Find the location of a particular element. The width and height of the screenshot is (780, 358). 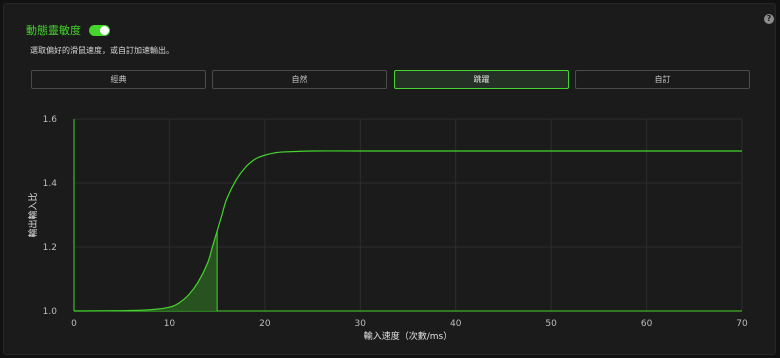

x-tick-label: 20 is located at coordinates (265, 324).